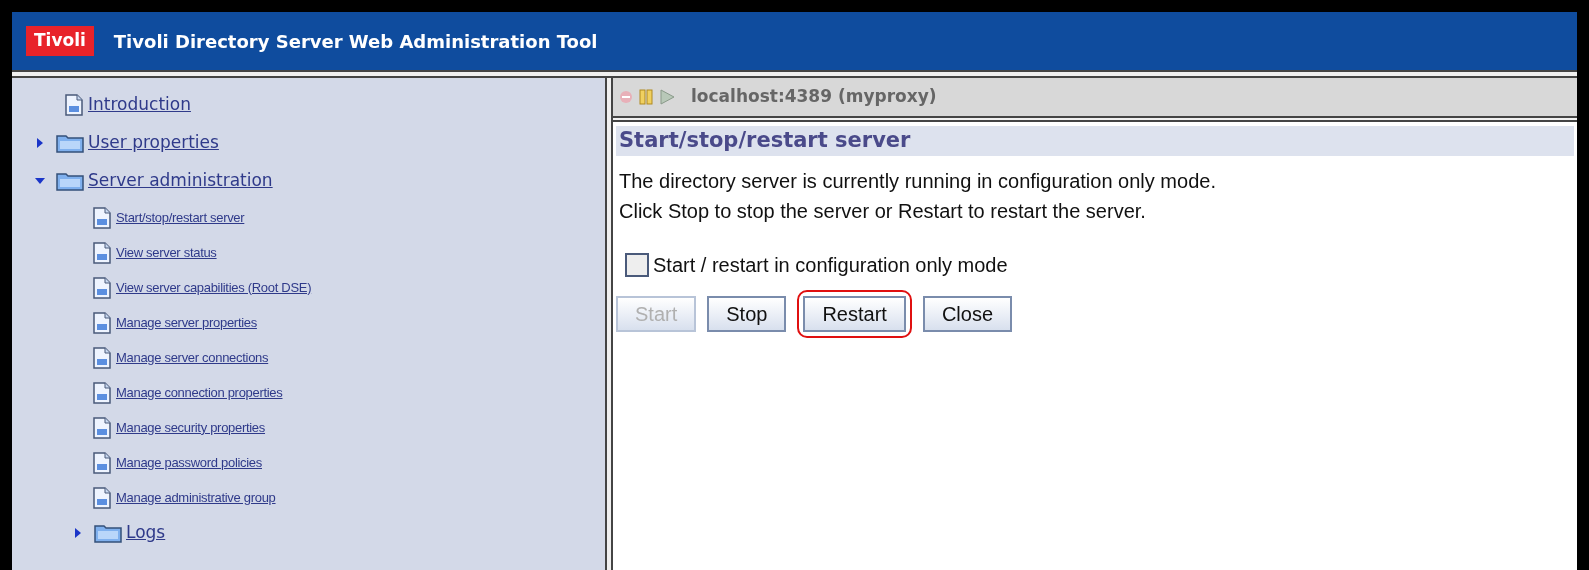  What do you see at coordinates (180, 217) in the screenshot?
I see `tree-link: Start/stop/restart server` at bounding box center [180, 217].